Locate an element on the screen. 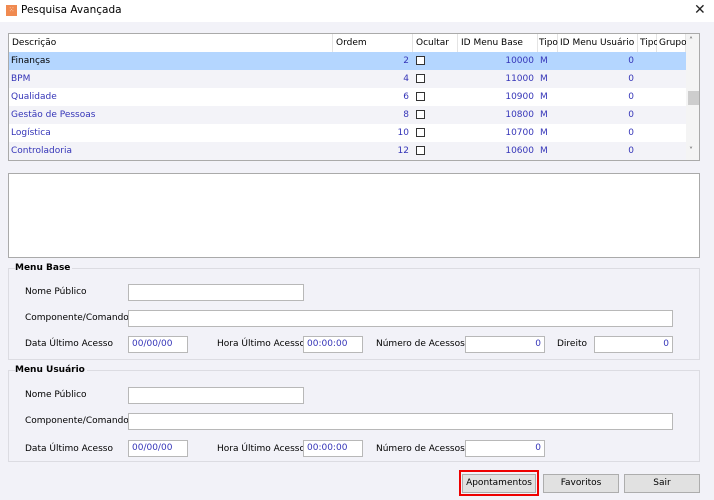  column-header-grupo: Grupo is located at coordinates (672, 43).